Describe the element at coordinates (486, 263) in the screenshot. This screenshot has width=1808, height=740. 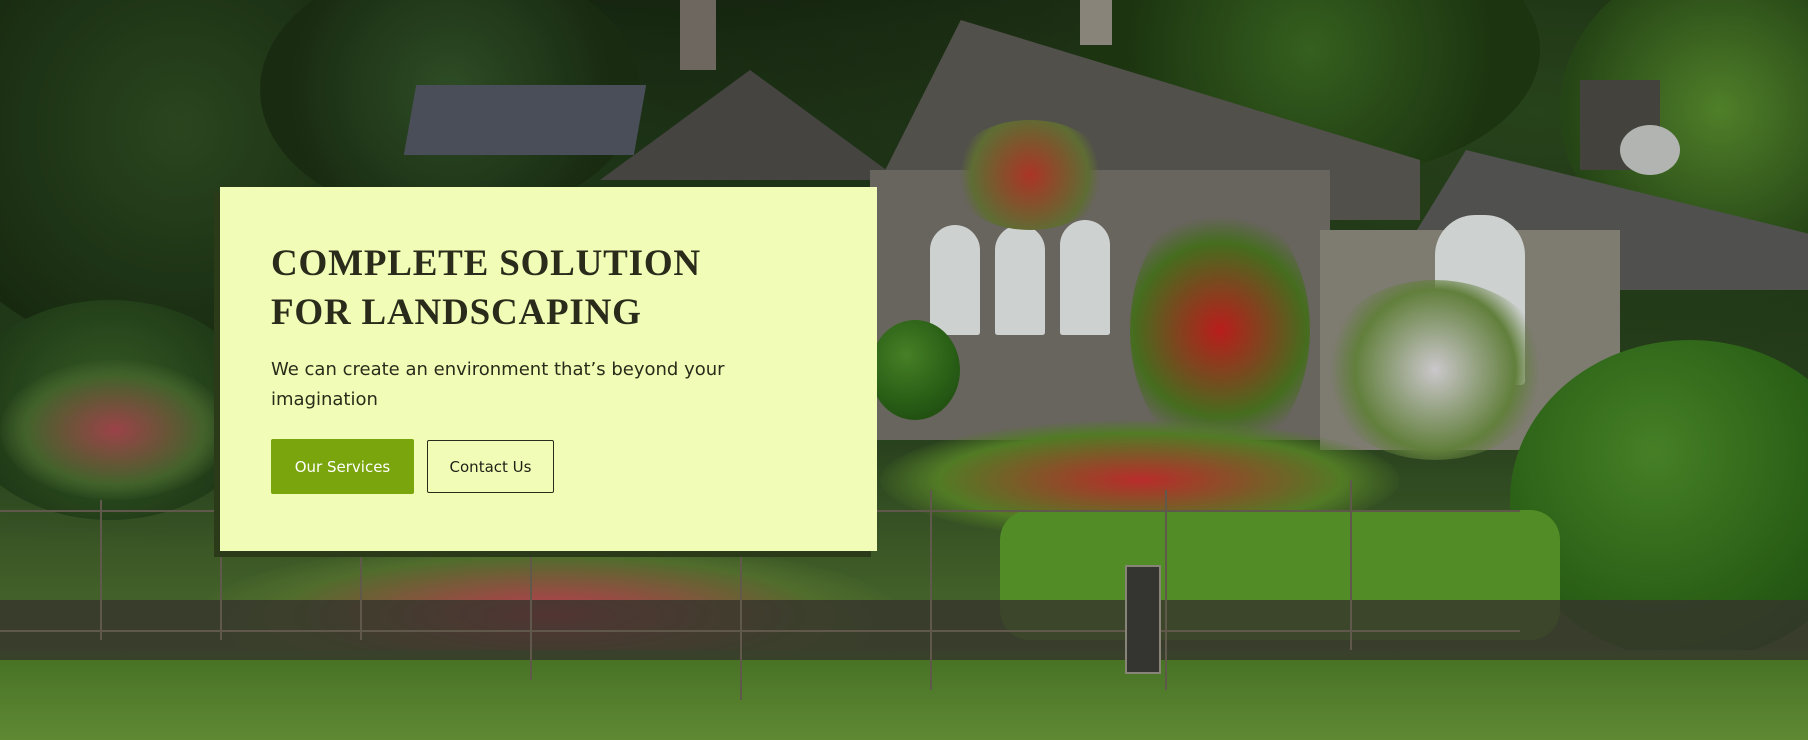
I see `hero-title-line1: COMPLETE SOLUTION` at that location.